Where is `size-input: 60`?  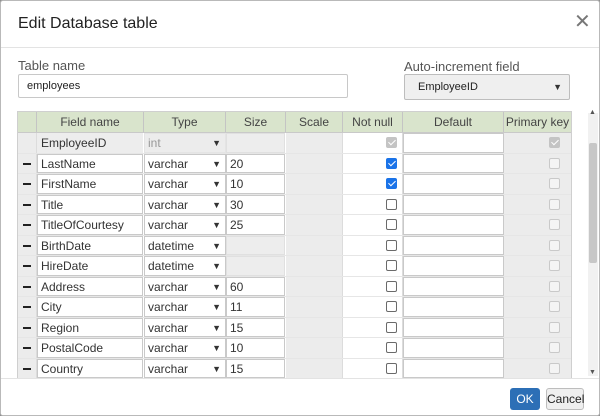
size-input: 60 is located at coordinates (255, 286).